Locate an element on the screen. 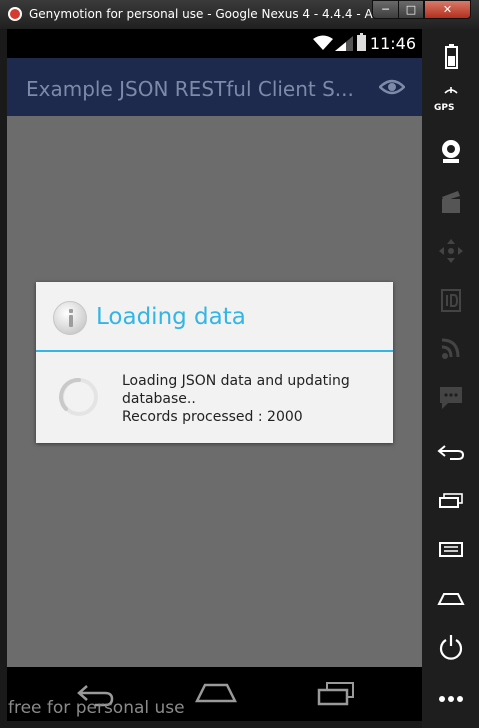 This screenshot has height=728, width=479. gps-label: GPS is located at coordinates (444, 108).